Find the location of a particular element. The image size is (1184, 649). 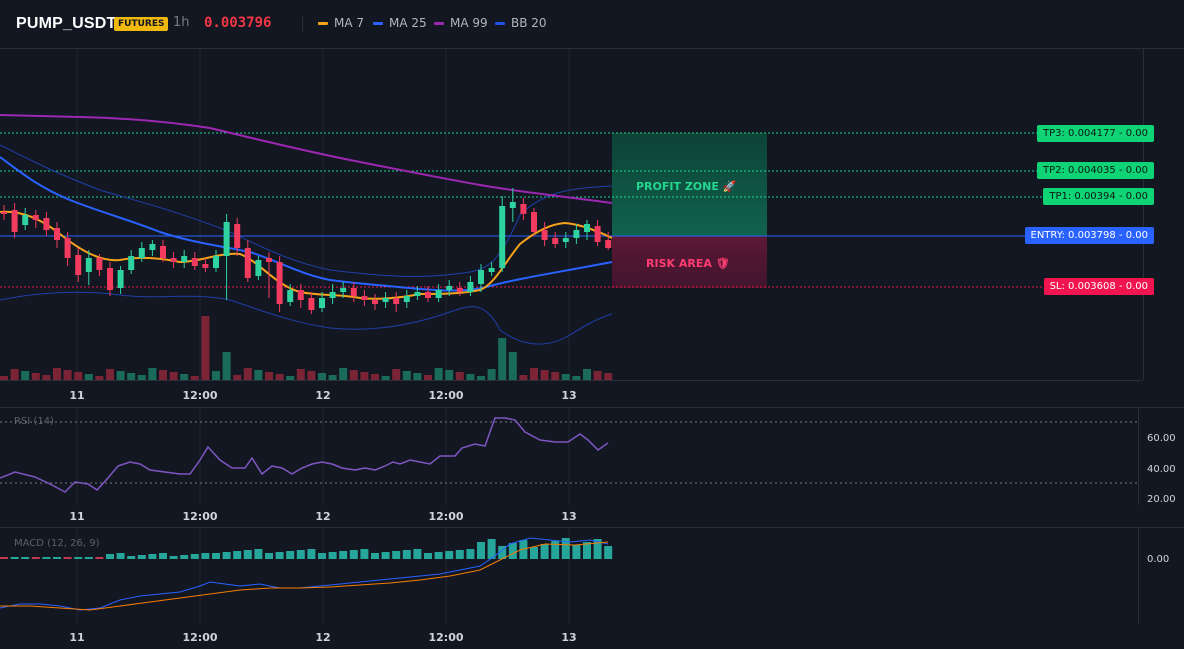

bb-upper is located at coordinates (306, 210).